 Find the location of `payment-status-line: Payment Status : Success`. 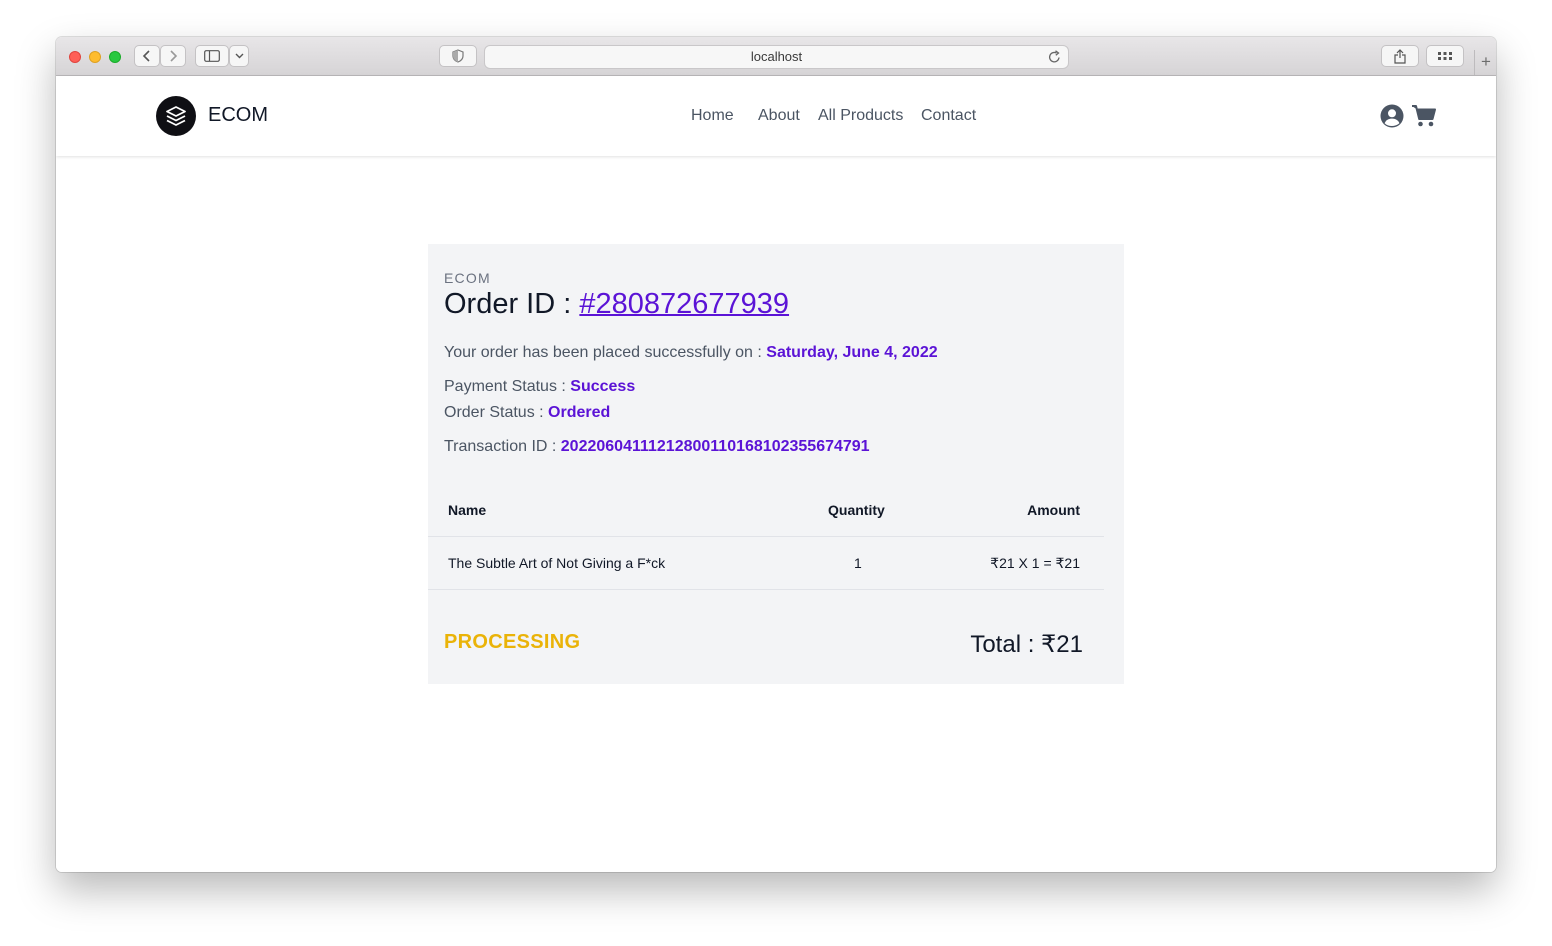

payment-status-line: Payment Status : Success is located at coordinates (539, 387).